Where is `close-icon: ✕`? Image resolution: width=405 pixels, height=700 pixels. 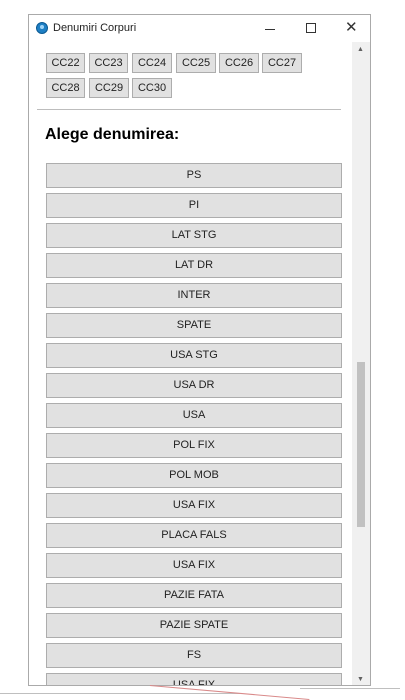 close-icon: ✕ is located at coordinates (351, 27).